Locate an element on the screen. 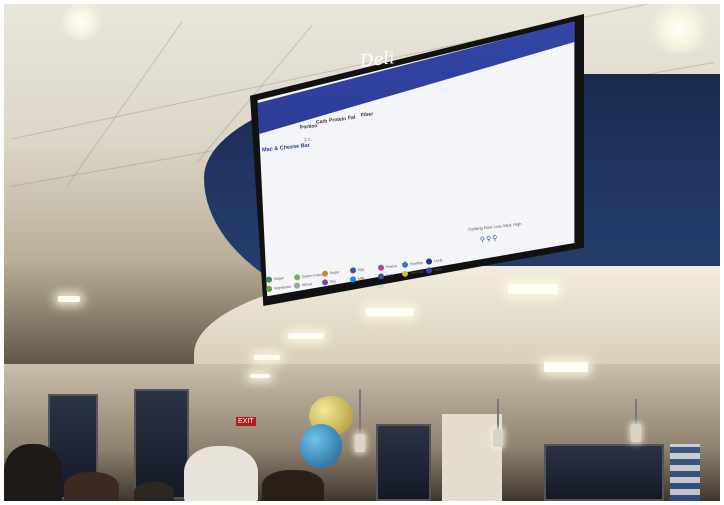 This screenshot has height=505, width=724. column-header-fiber: Fiber is located at coordinates (367, 115).